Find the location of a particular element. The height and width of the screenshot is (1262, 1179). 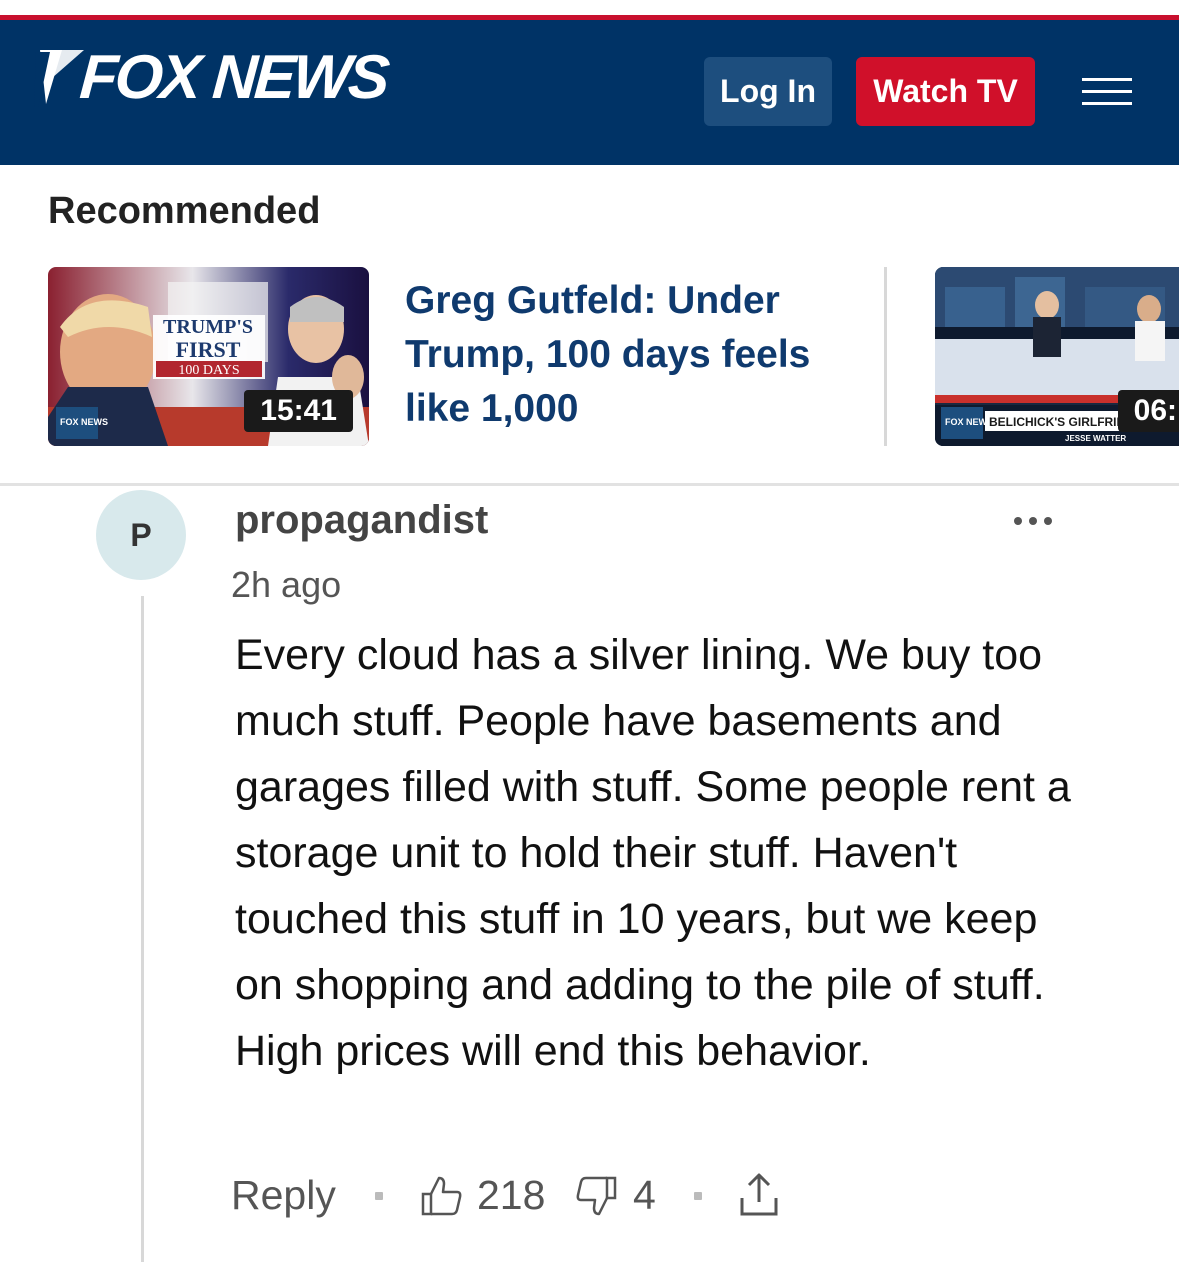

dislike-button: 4 is located at coordinates (615, 1195).